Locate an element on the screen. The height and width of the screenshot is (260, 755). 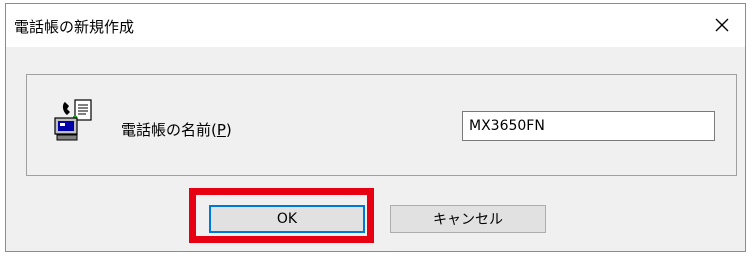
phonebook-computer-icon is located at coordinates (73, 120).